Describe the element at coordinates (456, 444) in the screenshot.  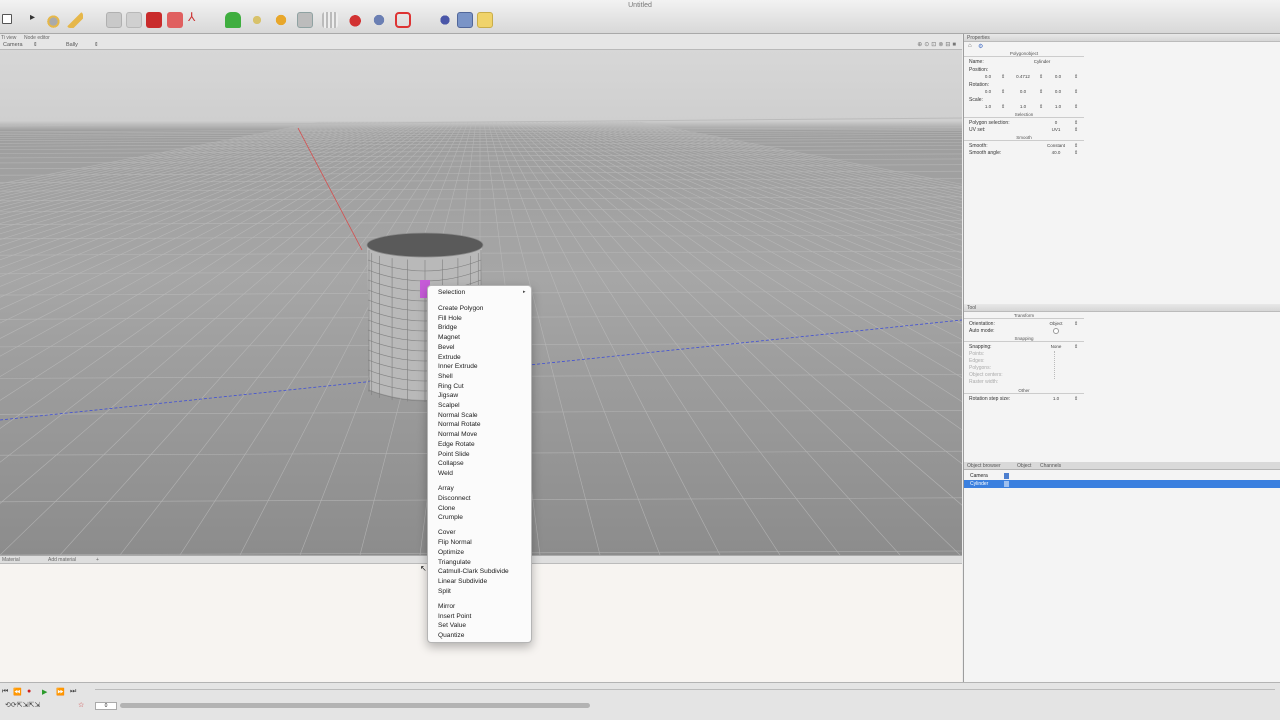
I see `menu-item: Edge Rotate` at that location.